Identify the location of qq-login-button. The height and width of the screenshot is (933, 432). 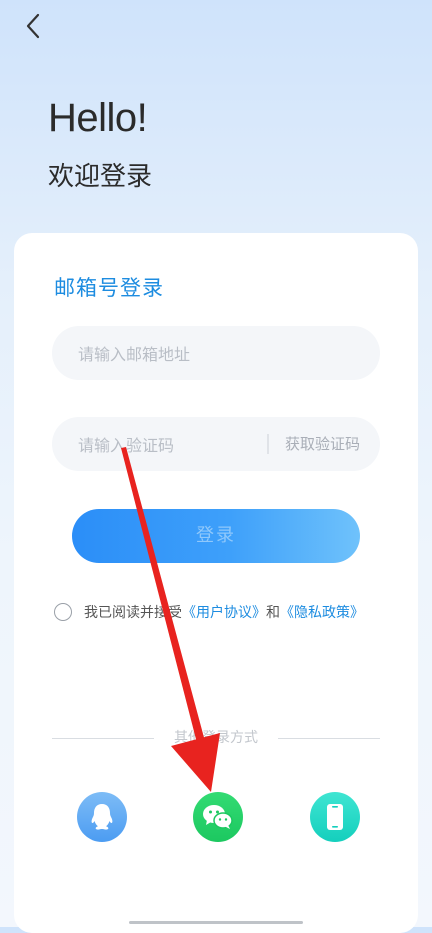
(102, 817).